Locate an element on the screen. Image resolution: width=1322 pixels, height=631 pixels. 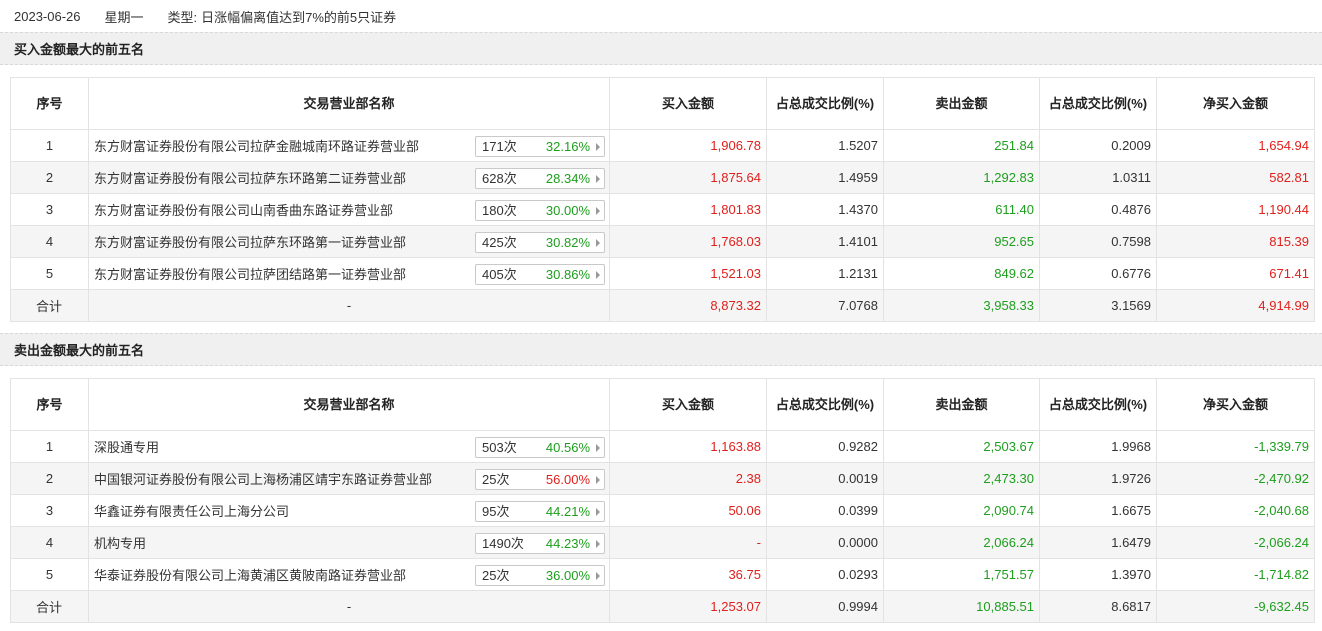
success-rate: 56.00% is located at coordinates (567, 479).